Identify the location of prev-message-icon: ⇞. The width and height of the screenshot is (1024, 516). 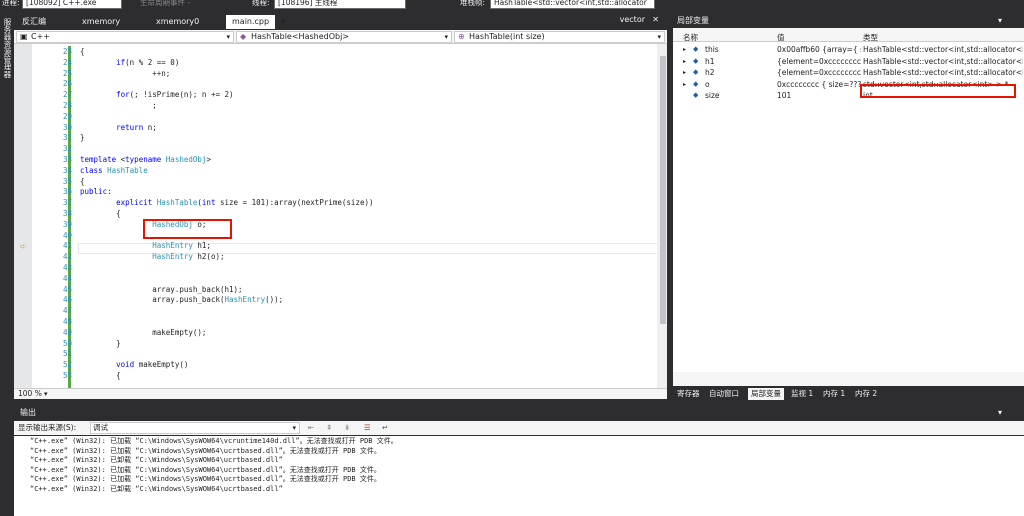
(329, 428).